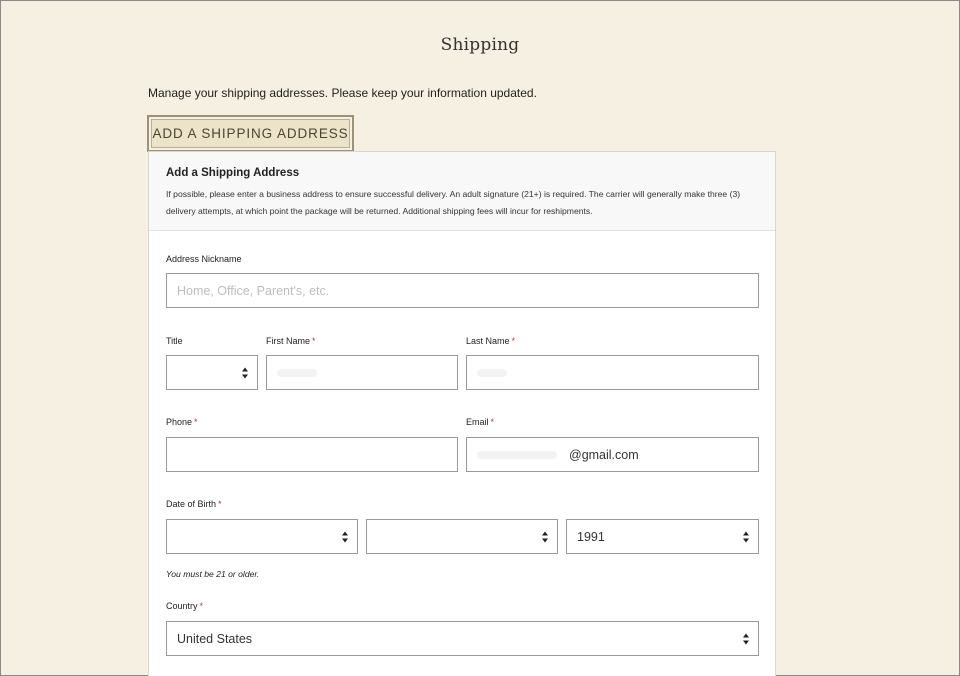  Describe the element at coordinates (462, 536) in the screenshot. I see `dob-day-select` at that location.